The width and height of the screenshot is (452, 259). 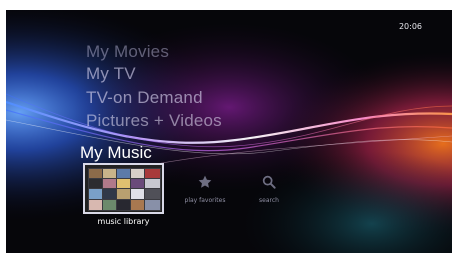 I want to click on search-option: search, so click(x=269, y=189).